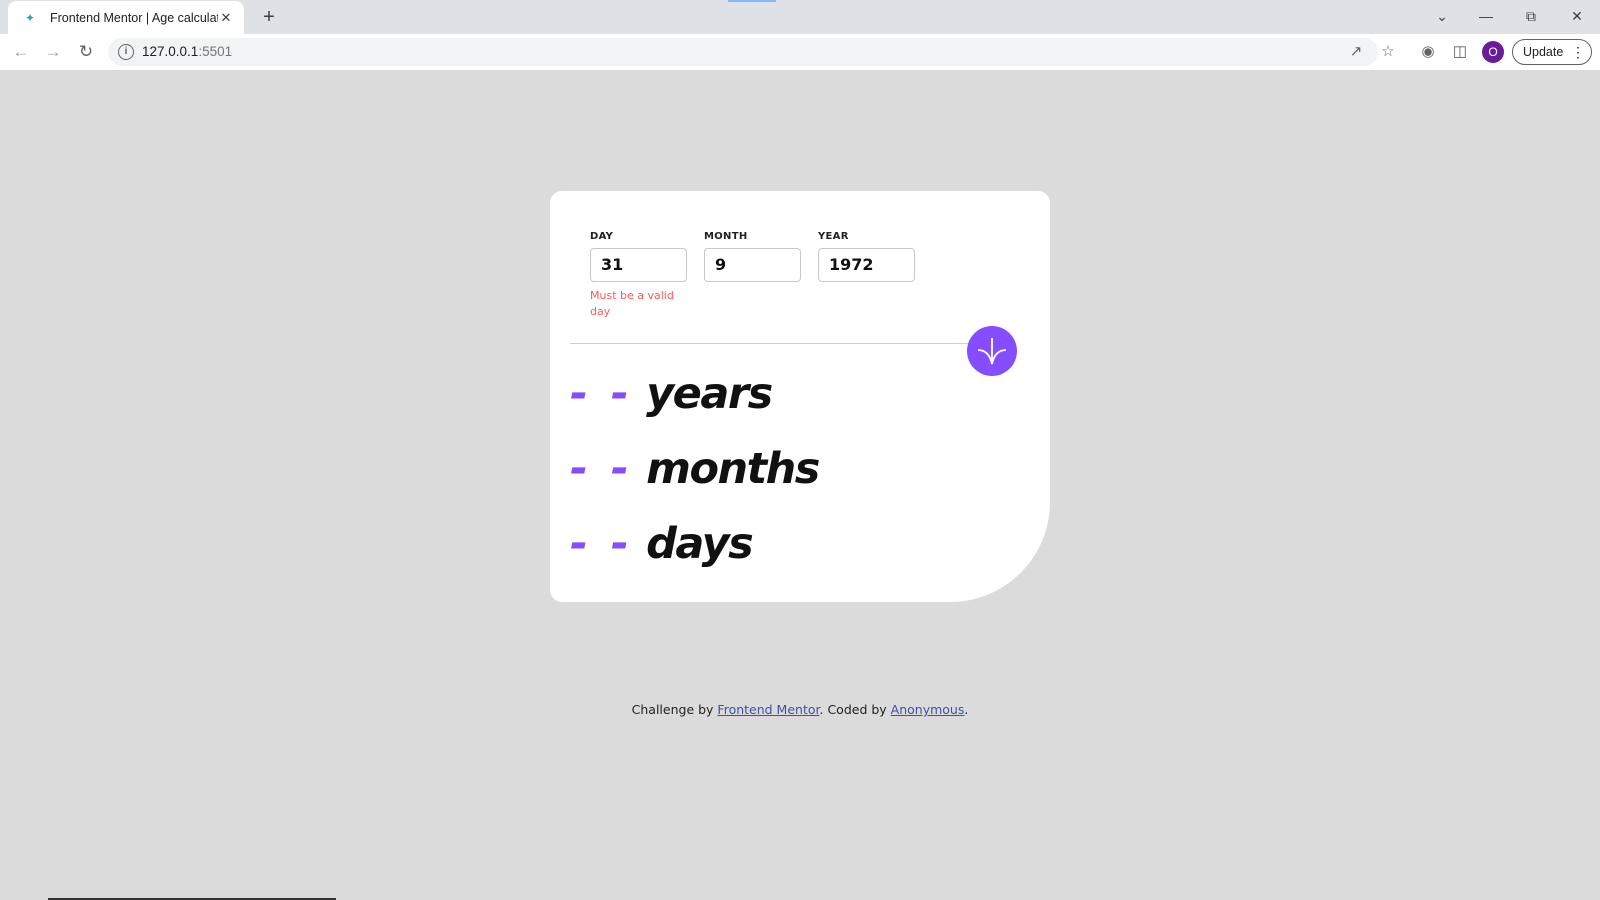 The image size is (1600, 900). Describe the element at coordinates (86, 52) in the screenshot. I see `reload-icon: ↻` at that location.